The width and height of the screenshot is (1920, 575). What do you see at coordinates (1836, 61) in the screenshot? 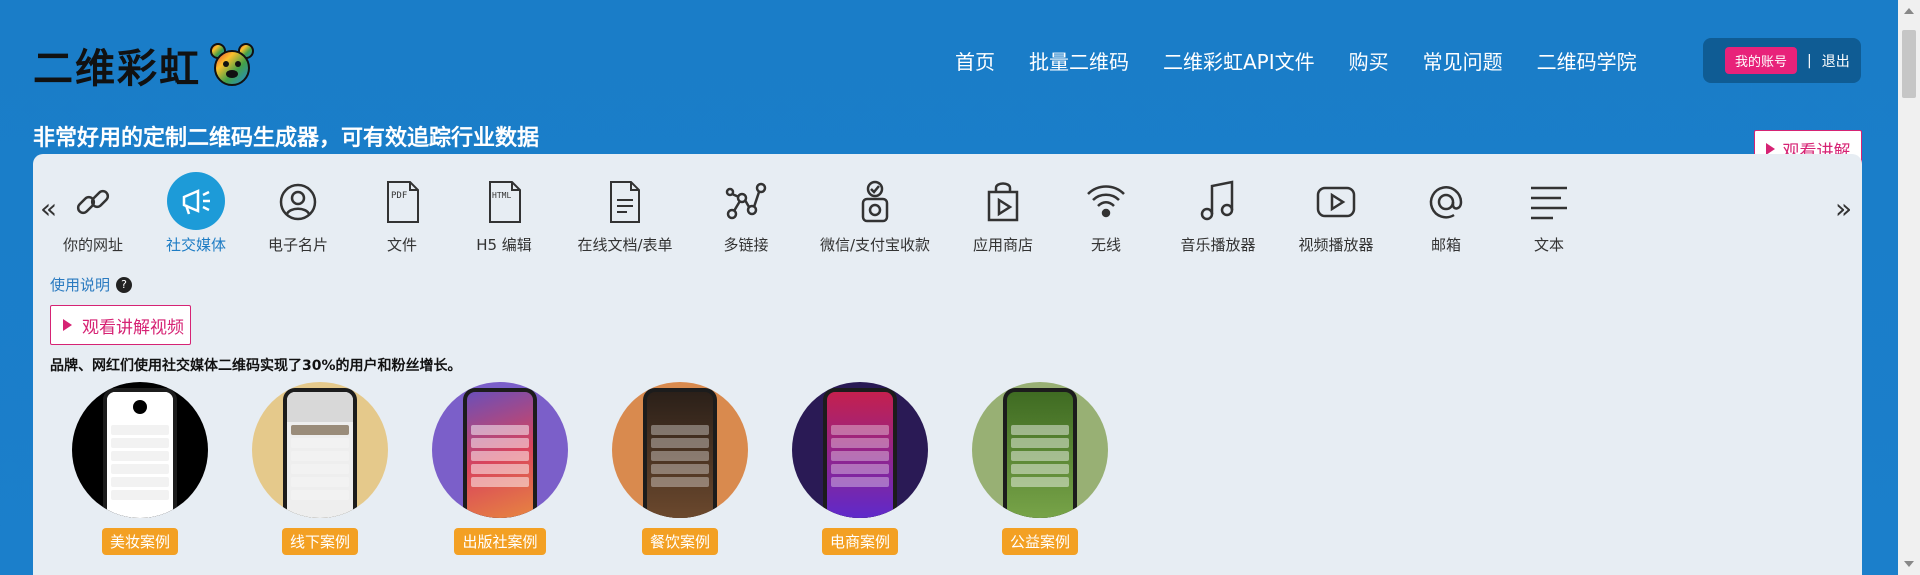
I see `logout-link: 退出` at bounding box center [1836, 61].